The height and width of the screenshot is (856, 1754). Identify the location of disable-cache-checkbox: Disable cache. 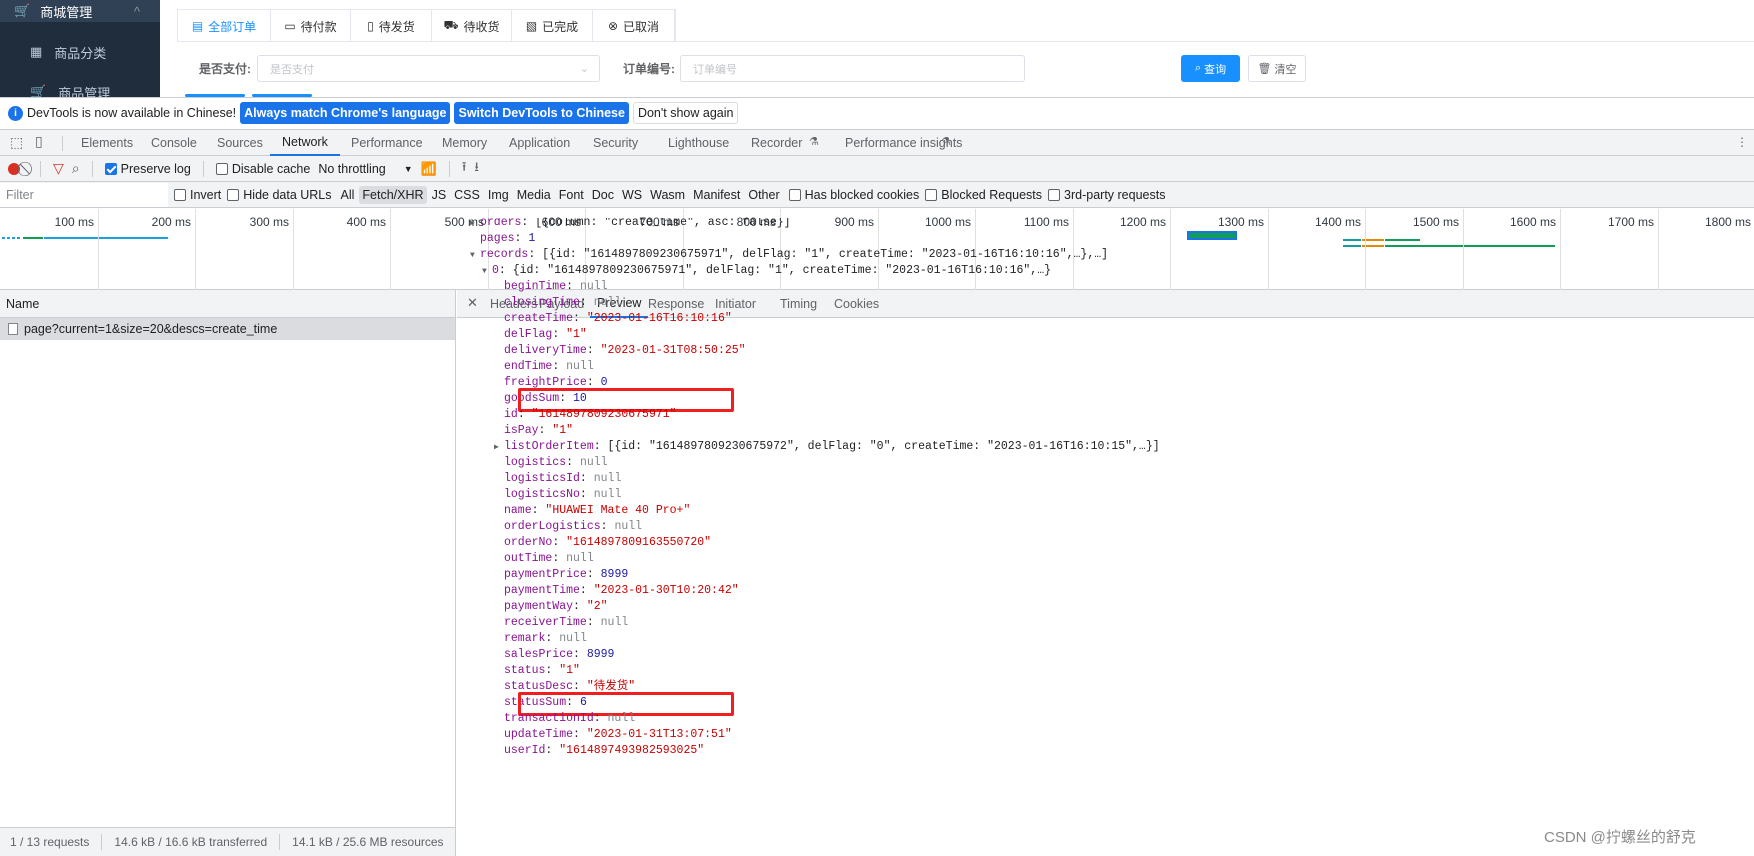
(262, 169).